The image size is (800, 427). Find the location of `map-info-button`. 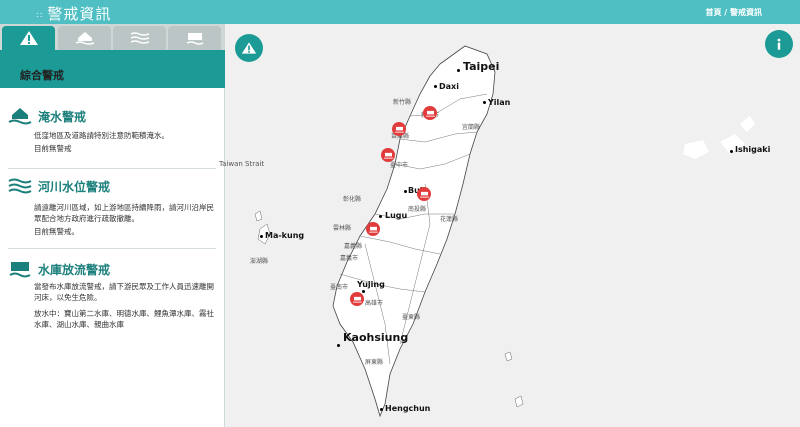

map-info-button is located at coordinates (779, 44).